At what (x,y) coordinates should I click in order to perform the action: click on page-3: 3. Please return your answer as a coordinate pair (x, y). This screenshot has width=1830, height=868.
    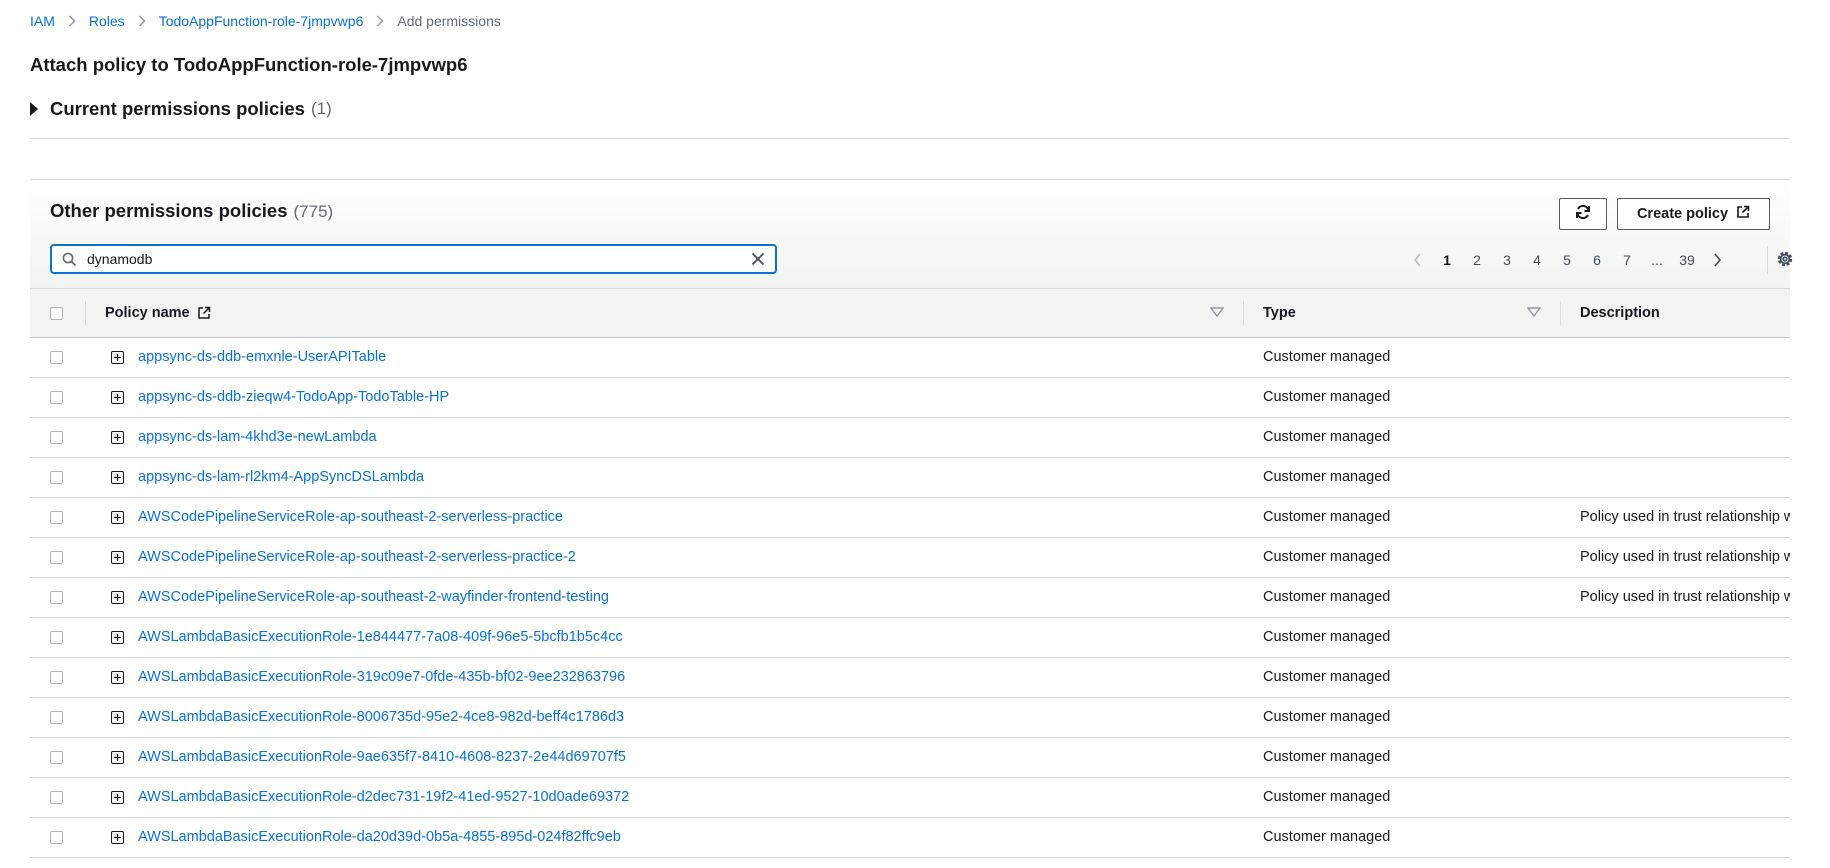
    Looking at the image, I should click on (1507, 260).